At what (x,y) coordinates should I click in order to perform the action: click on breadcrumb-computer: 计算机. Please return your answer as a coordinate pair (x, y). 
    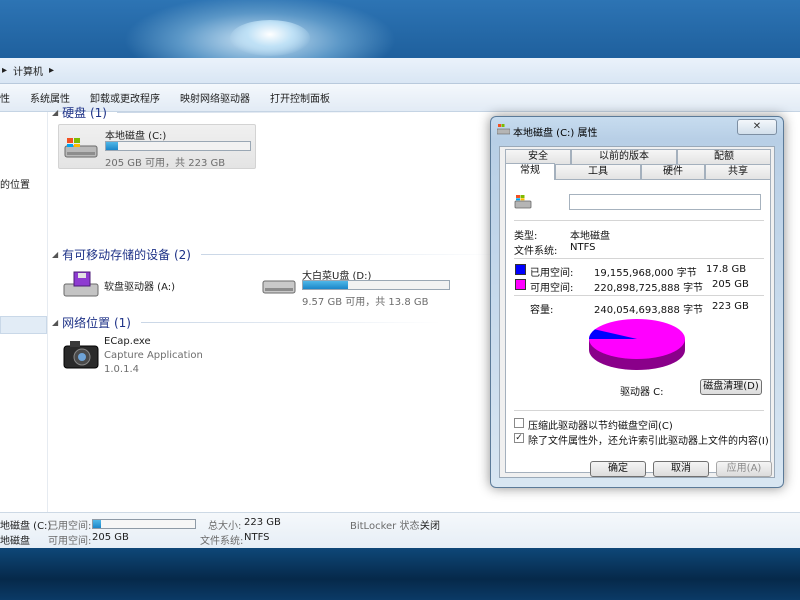
    Looking at the image, I should click on (28, 70).